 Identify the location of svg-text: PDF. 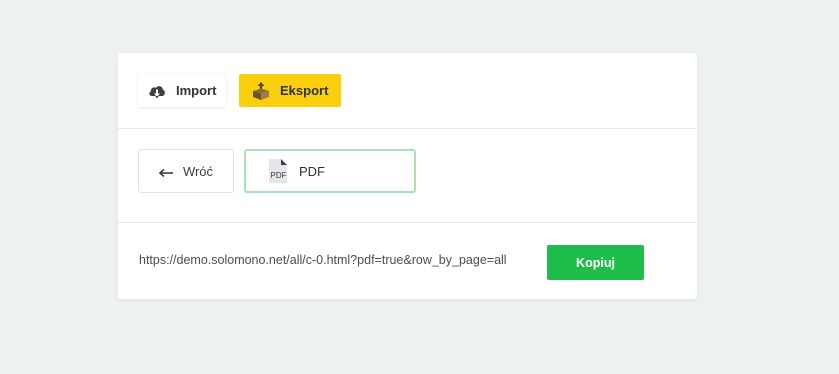
(279, 175).